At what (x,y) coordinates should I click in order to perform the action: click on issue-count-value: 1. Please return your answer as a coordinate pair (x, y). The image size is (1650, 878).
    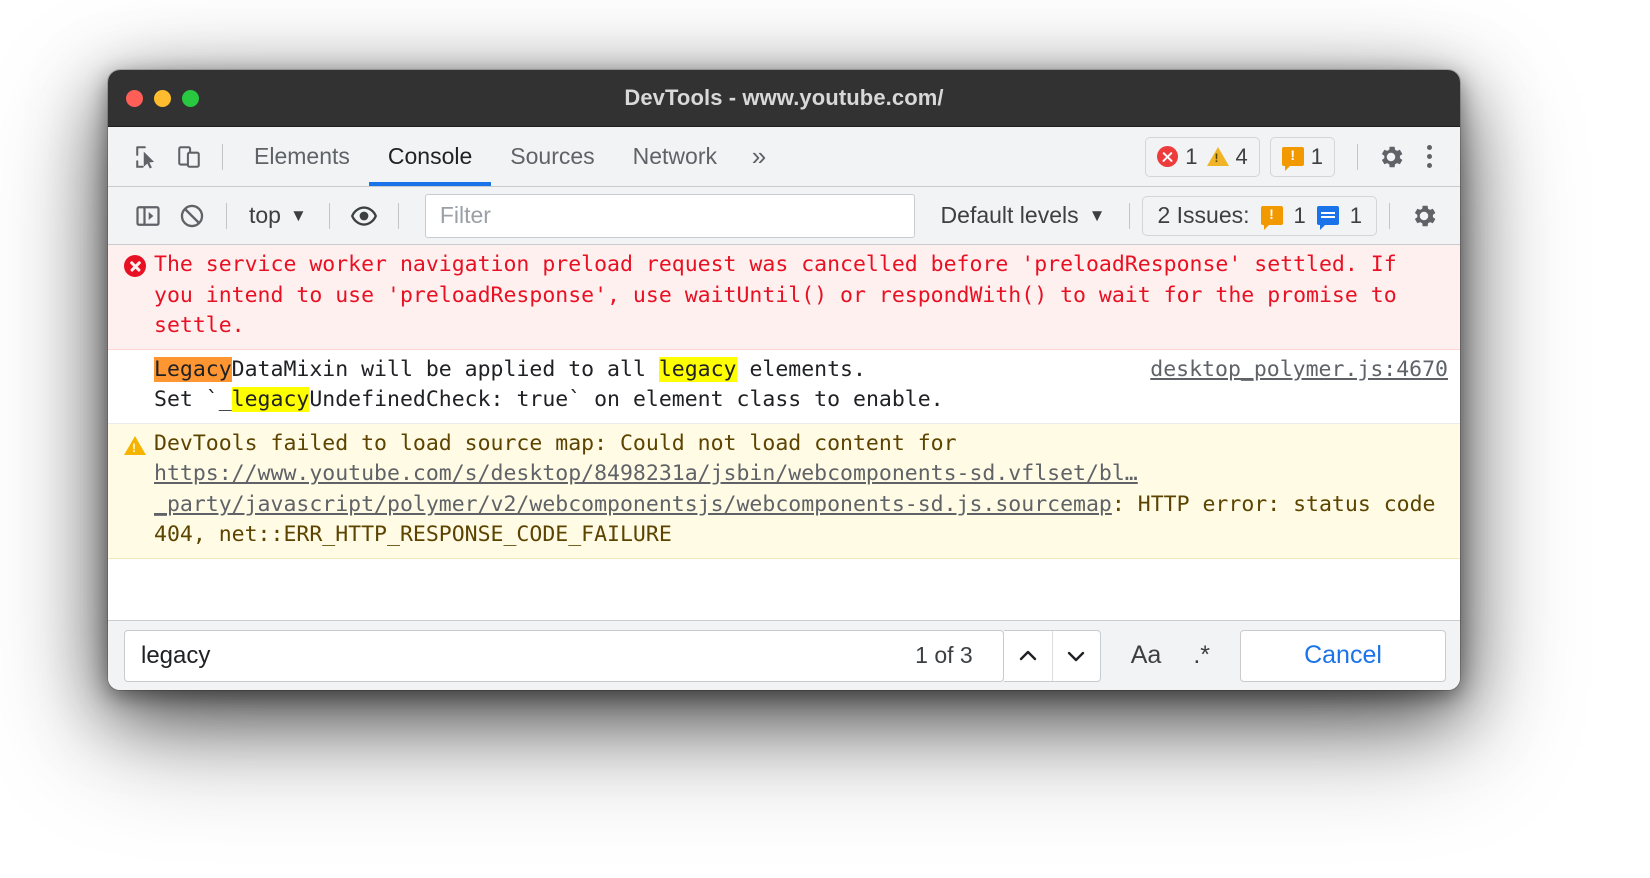
    Looking at the image, I should click on (1316, 156).